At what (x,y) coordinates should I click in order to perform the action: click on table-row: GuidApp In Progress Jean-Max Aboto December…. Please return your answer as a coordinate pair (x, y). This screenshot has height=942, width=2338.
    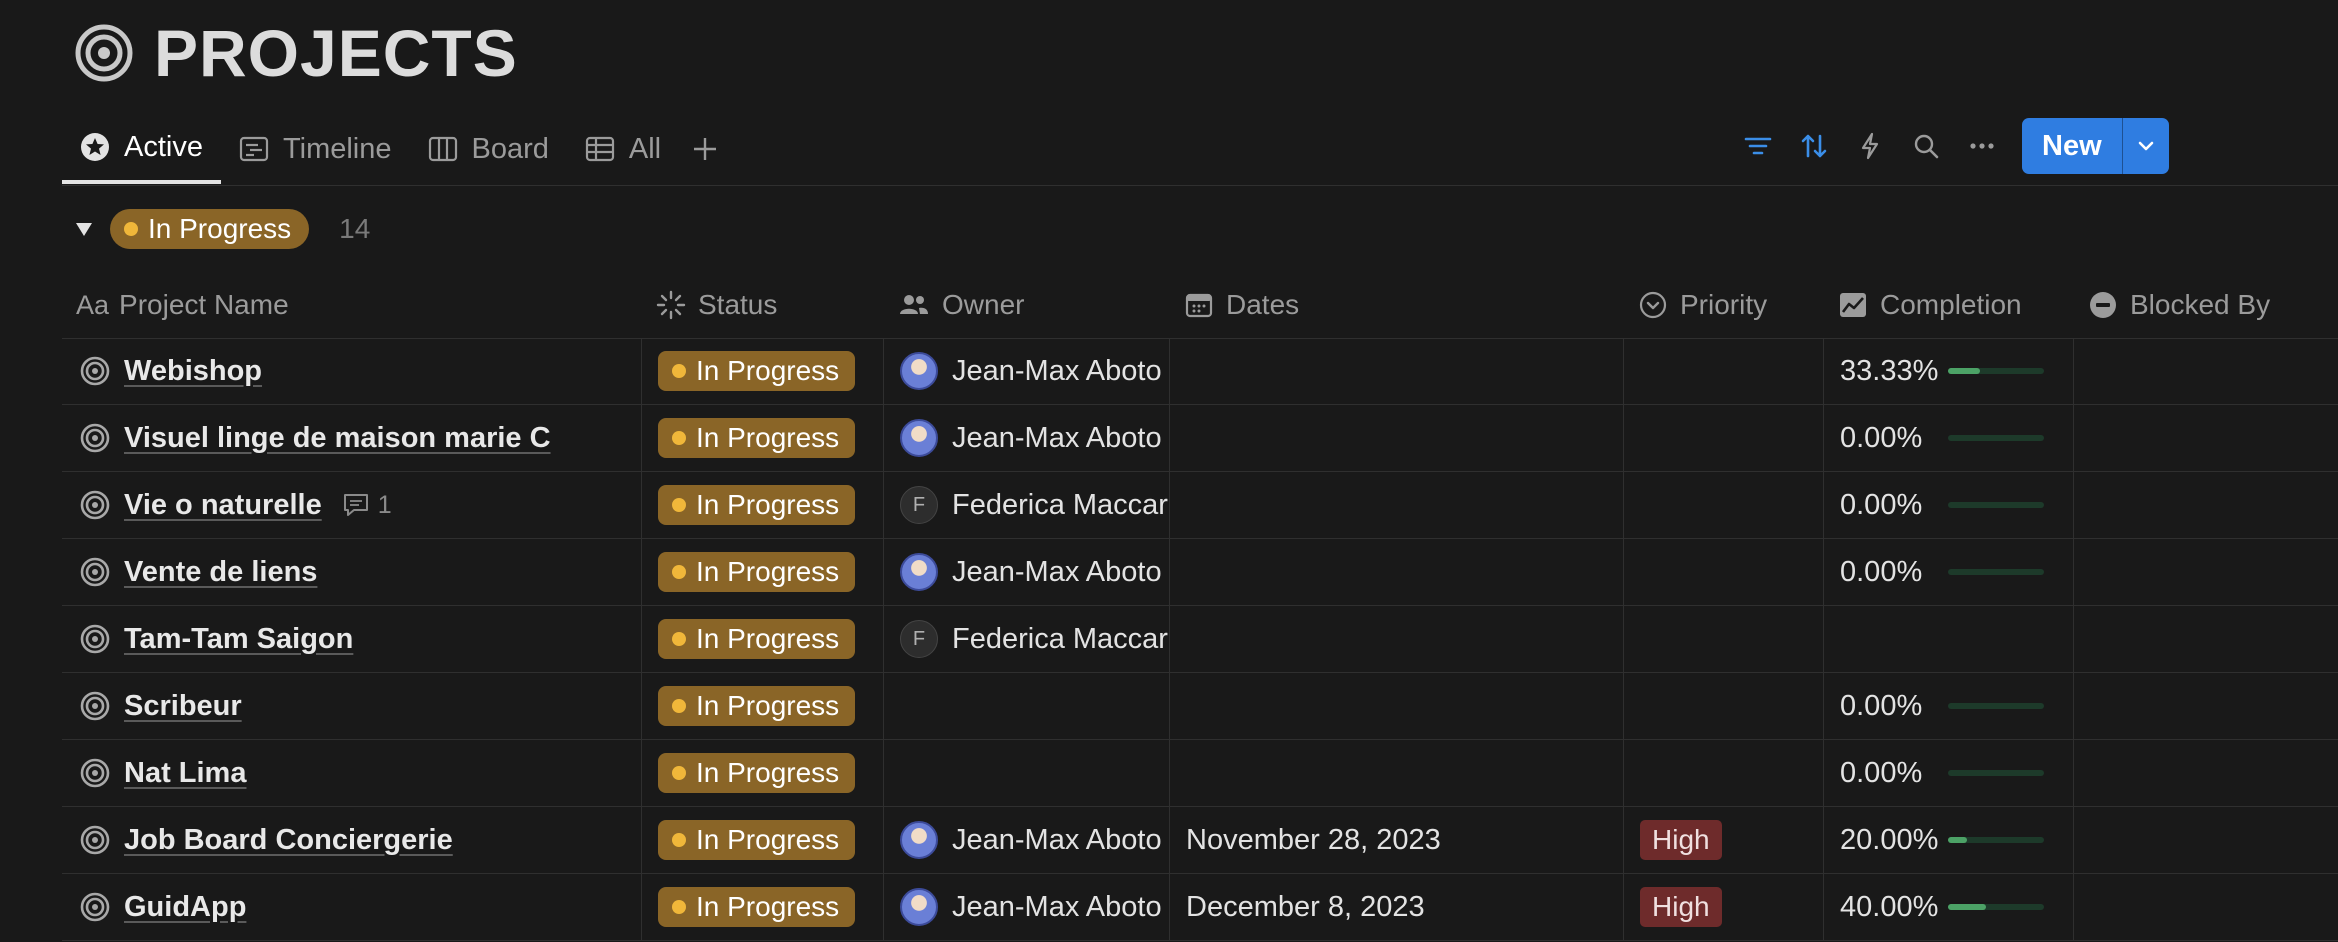
    Looking at the image, I should click on (1200, 907).